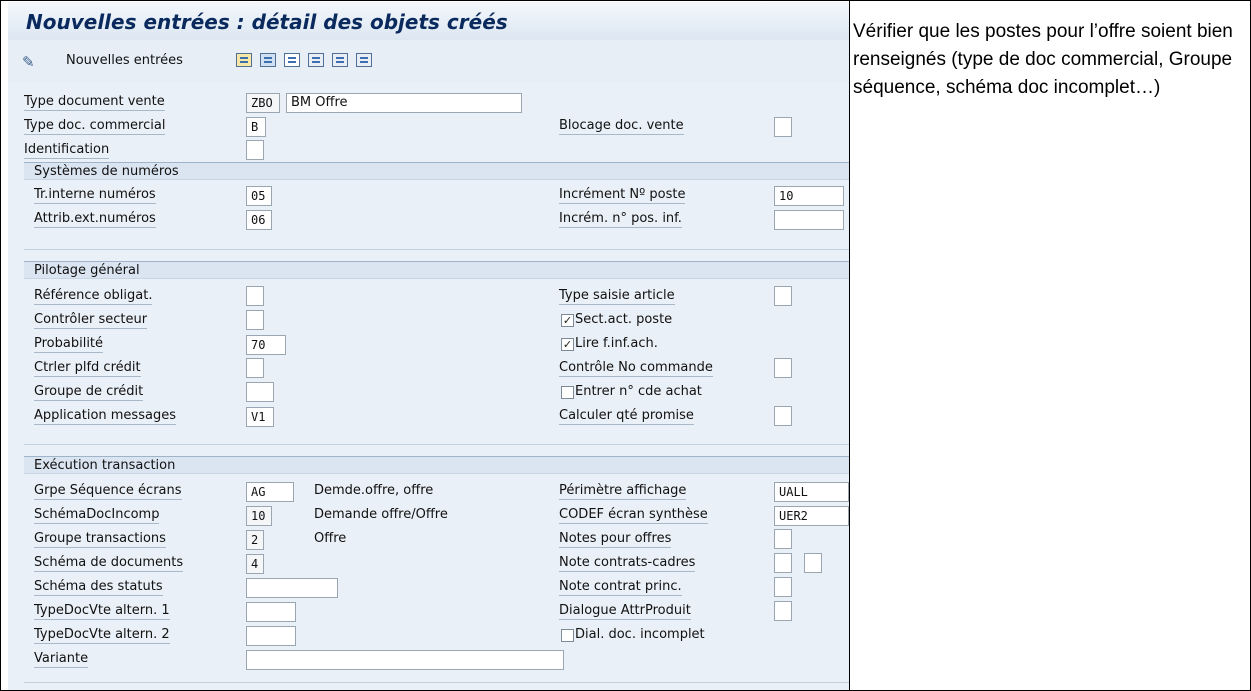 The height and width of the screenshot is (691, 1251). I want to click on entrer-cde-label: Entrer n° cde achat, so click(638, 391).